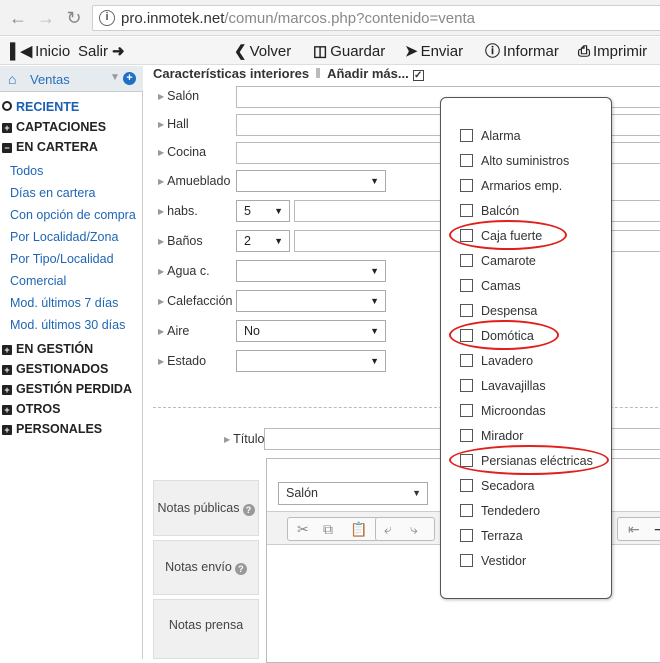 The image size is (660, 663). I want to click on salir-button: Salir ➜, so click(103, 52).